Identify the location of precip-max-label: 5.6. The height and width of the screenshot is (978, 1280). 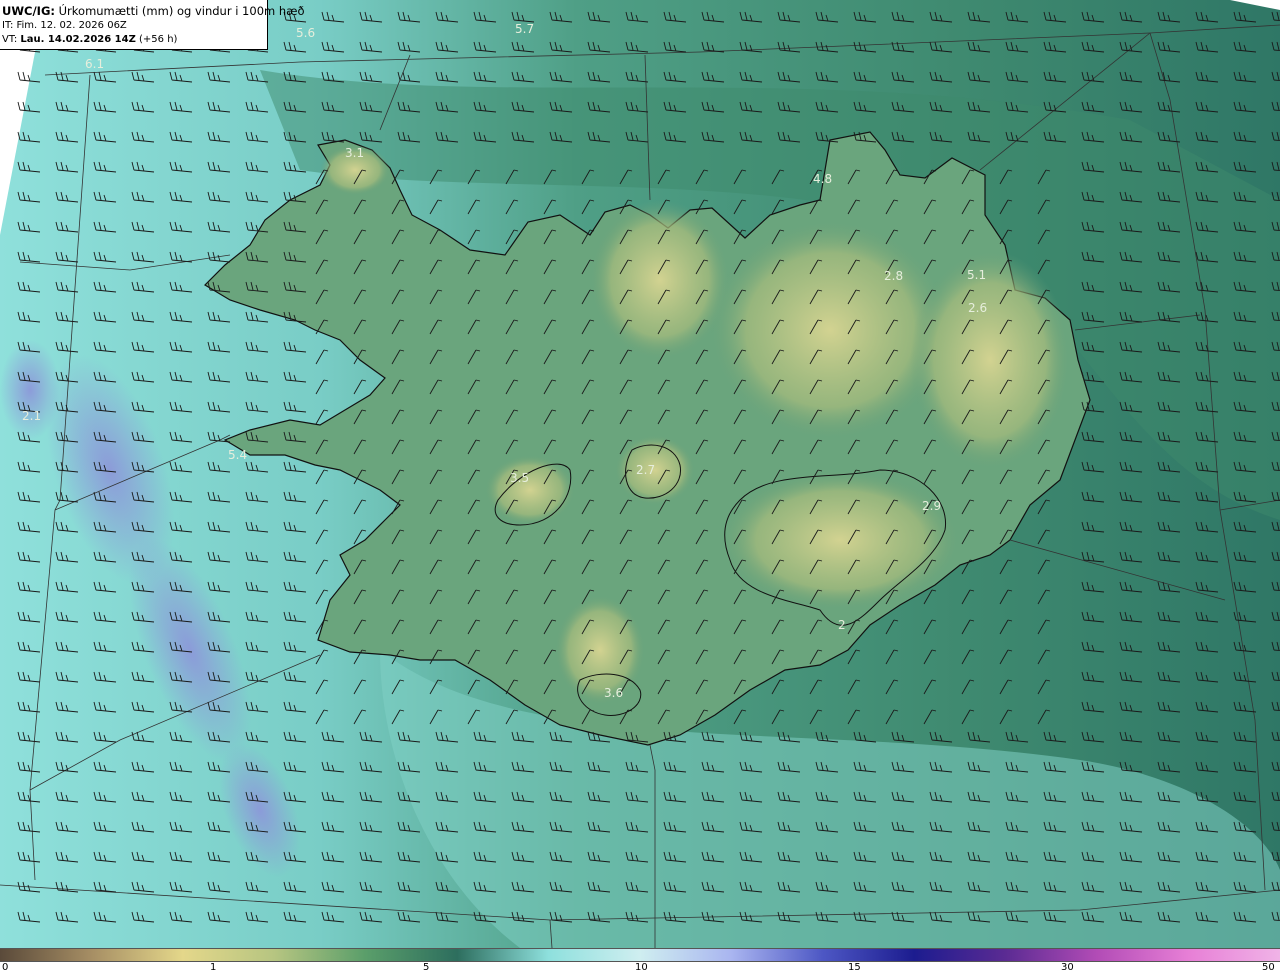
(305, 33).